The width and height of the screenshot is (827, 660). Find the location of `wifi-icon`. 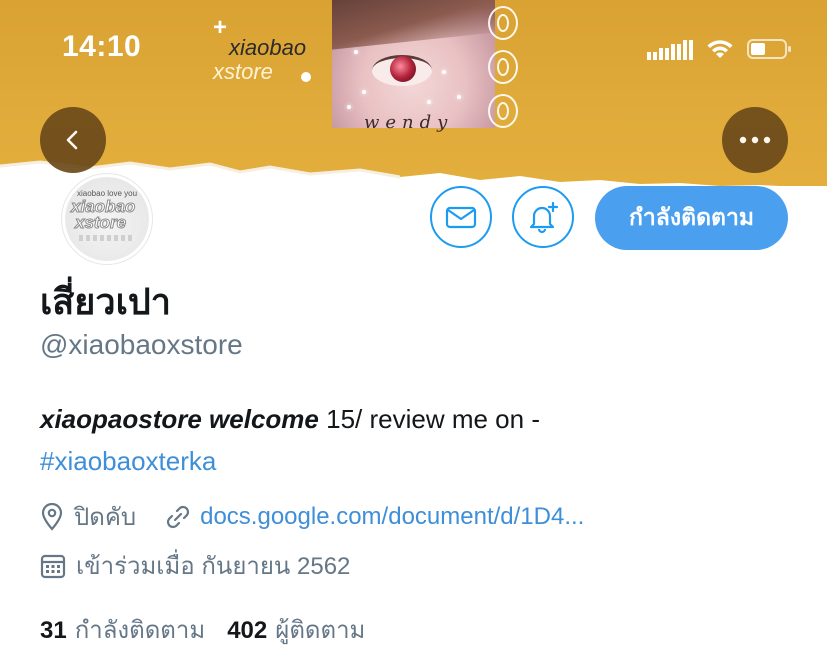

wifi-icon is located at coordinates (720, 49).